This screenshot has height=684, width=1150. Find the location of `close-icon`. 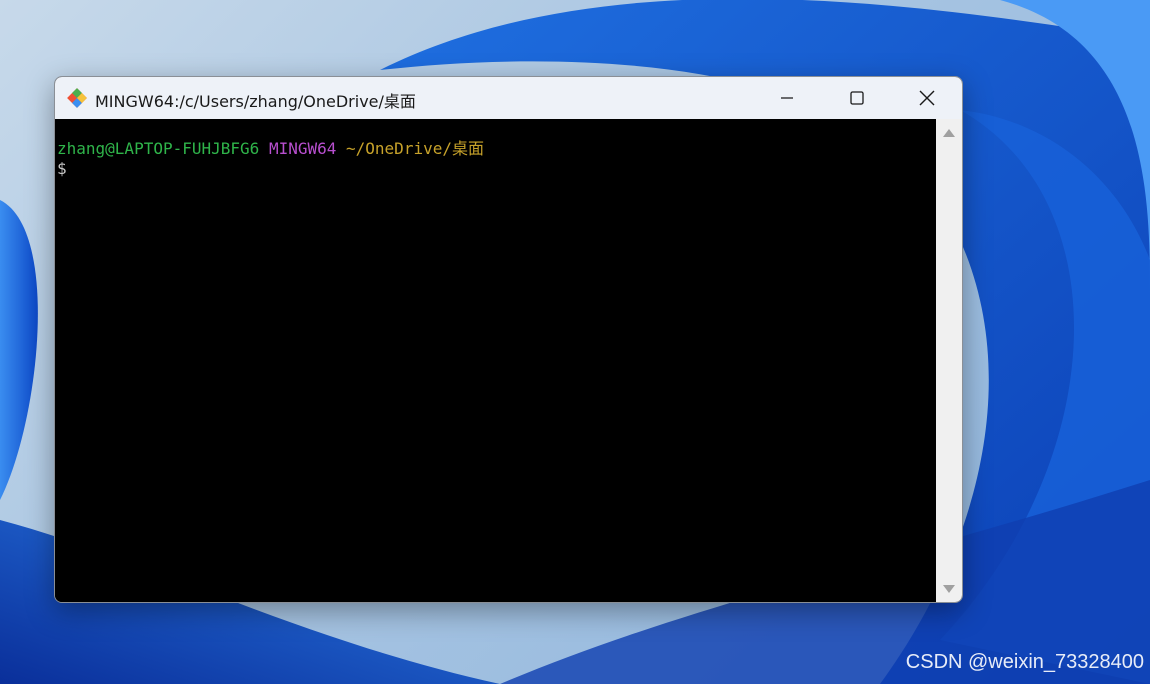

close-icon is located at coordinates (927, 98).